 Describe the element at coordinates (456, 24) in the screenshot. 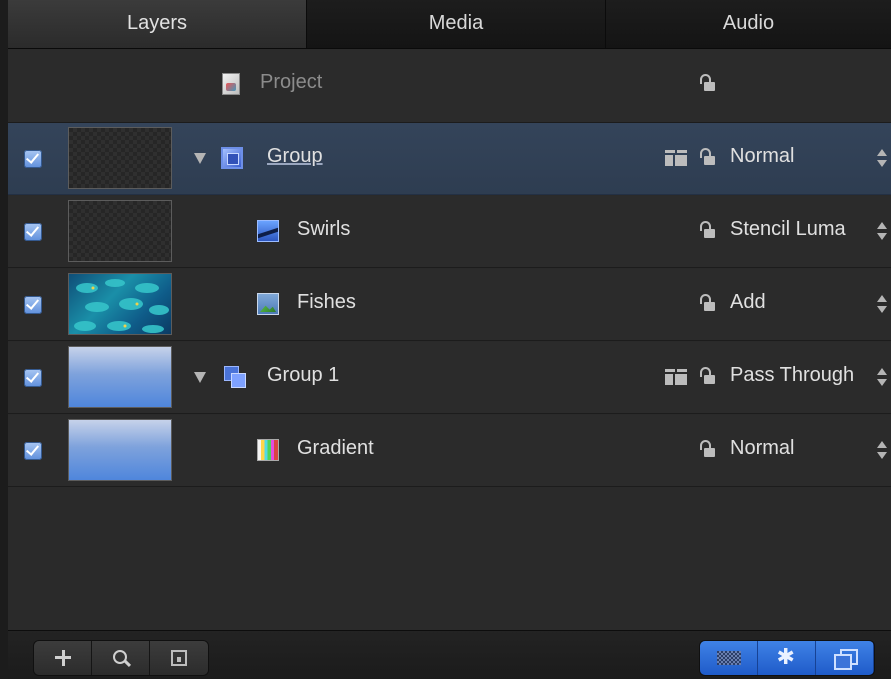

I see `tab-media: Media` at that location.